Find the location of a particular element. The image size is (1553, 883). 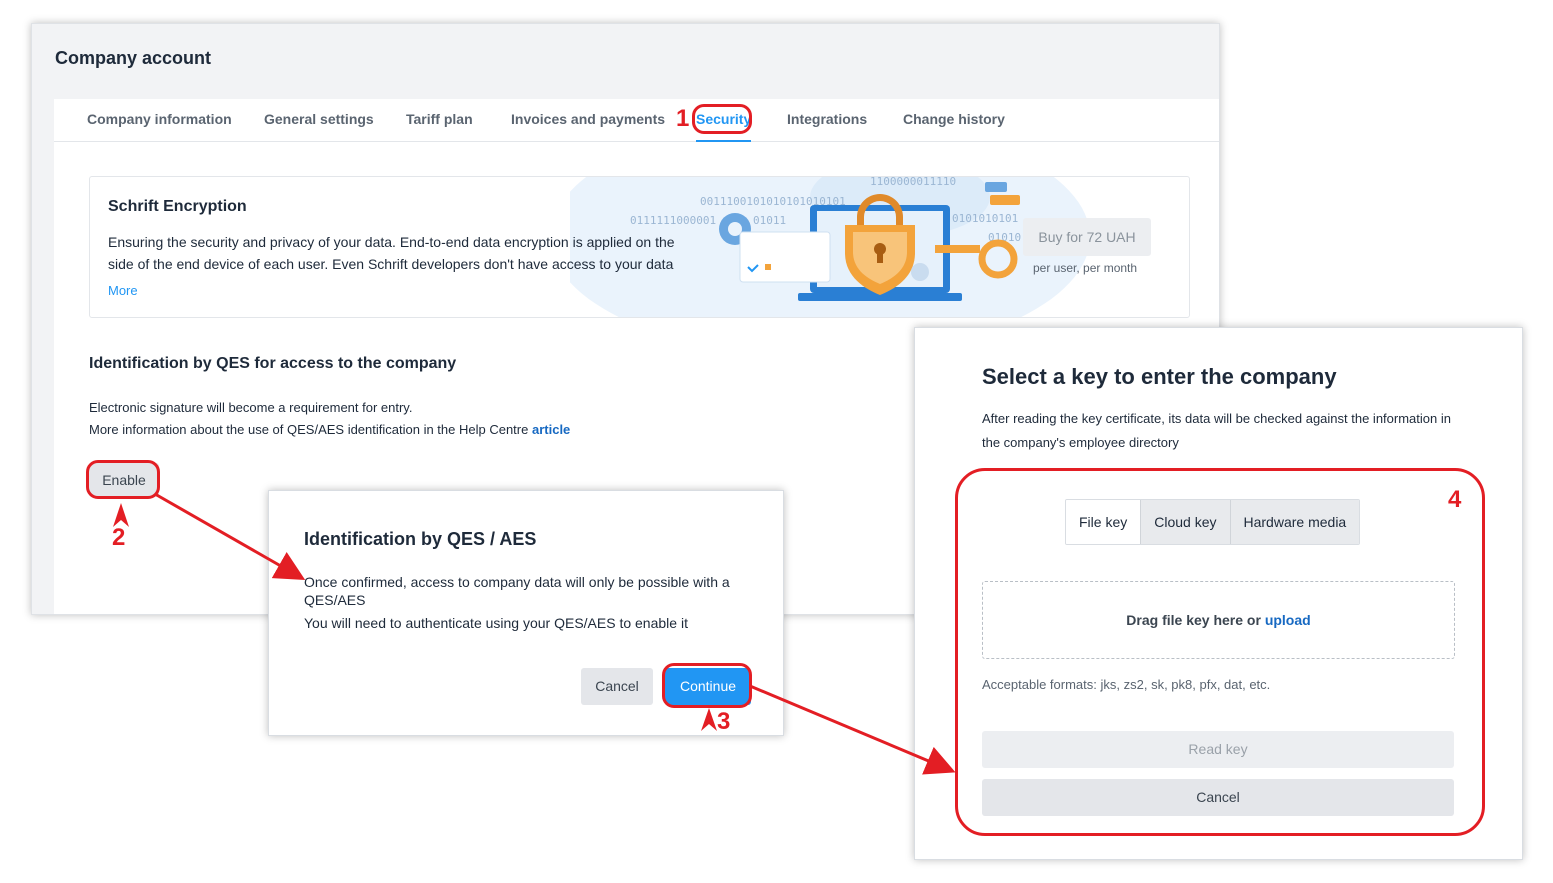

annotation-number-3: 3 is located at coordinates (724, 721).